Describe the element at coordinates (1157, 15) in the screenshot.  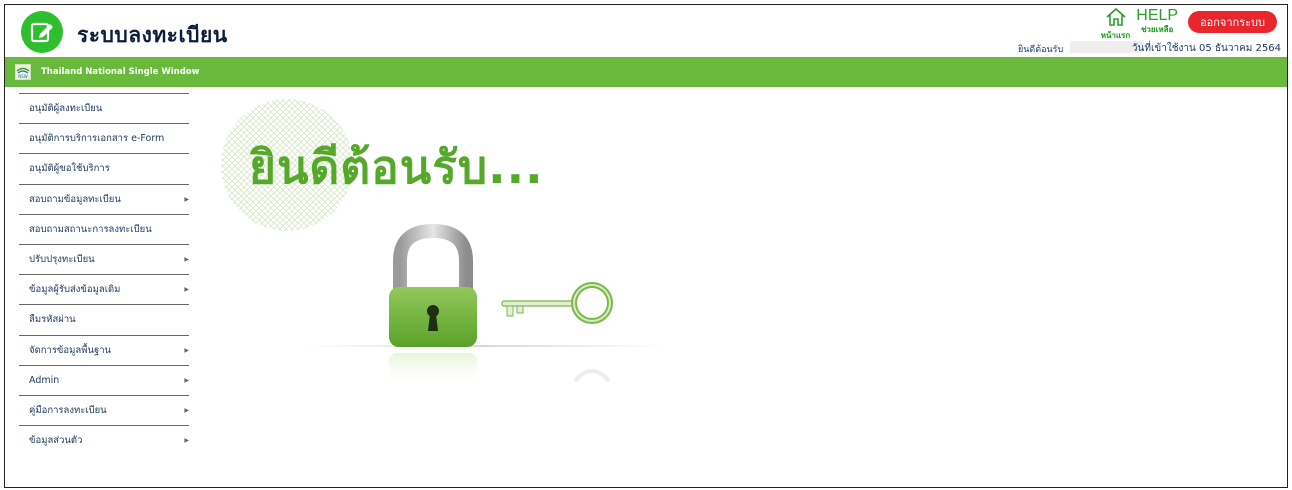
I see `help-text: HELP` at that location.